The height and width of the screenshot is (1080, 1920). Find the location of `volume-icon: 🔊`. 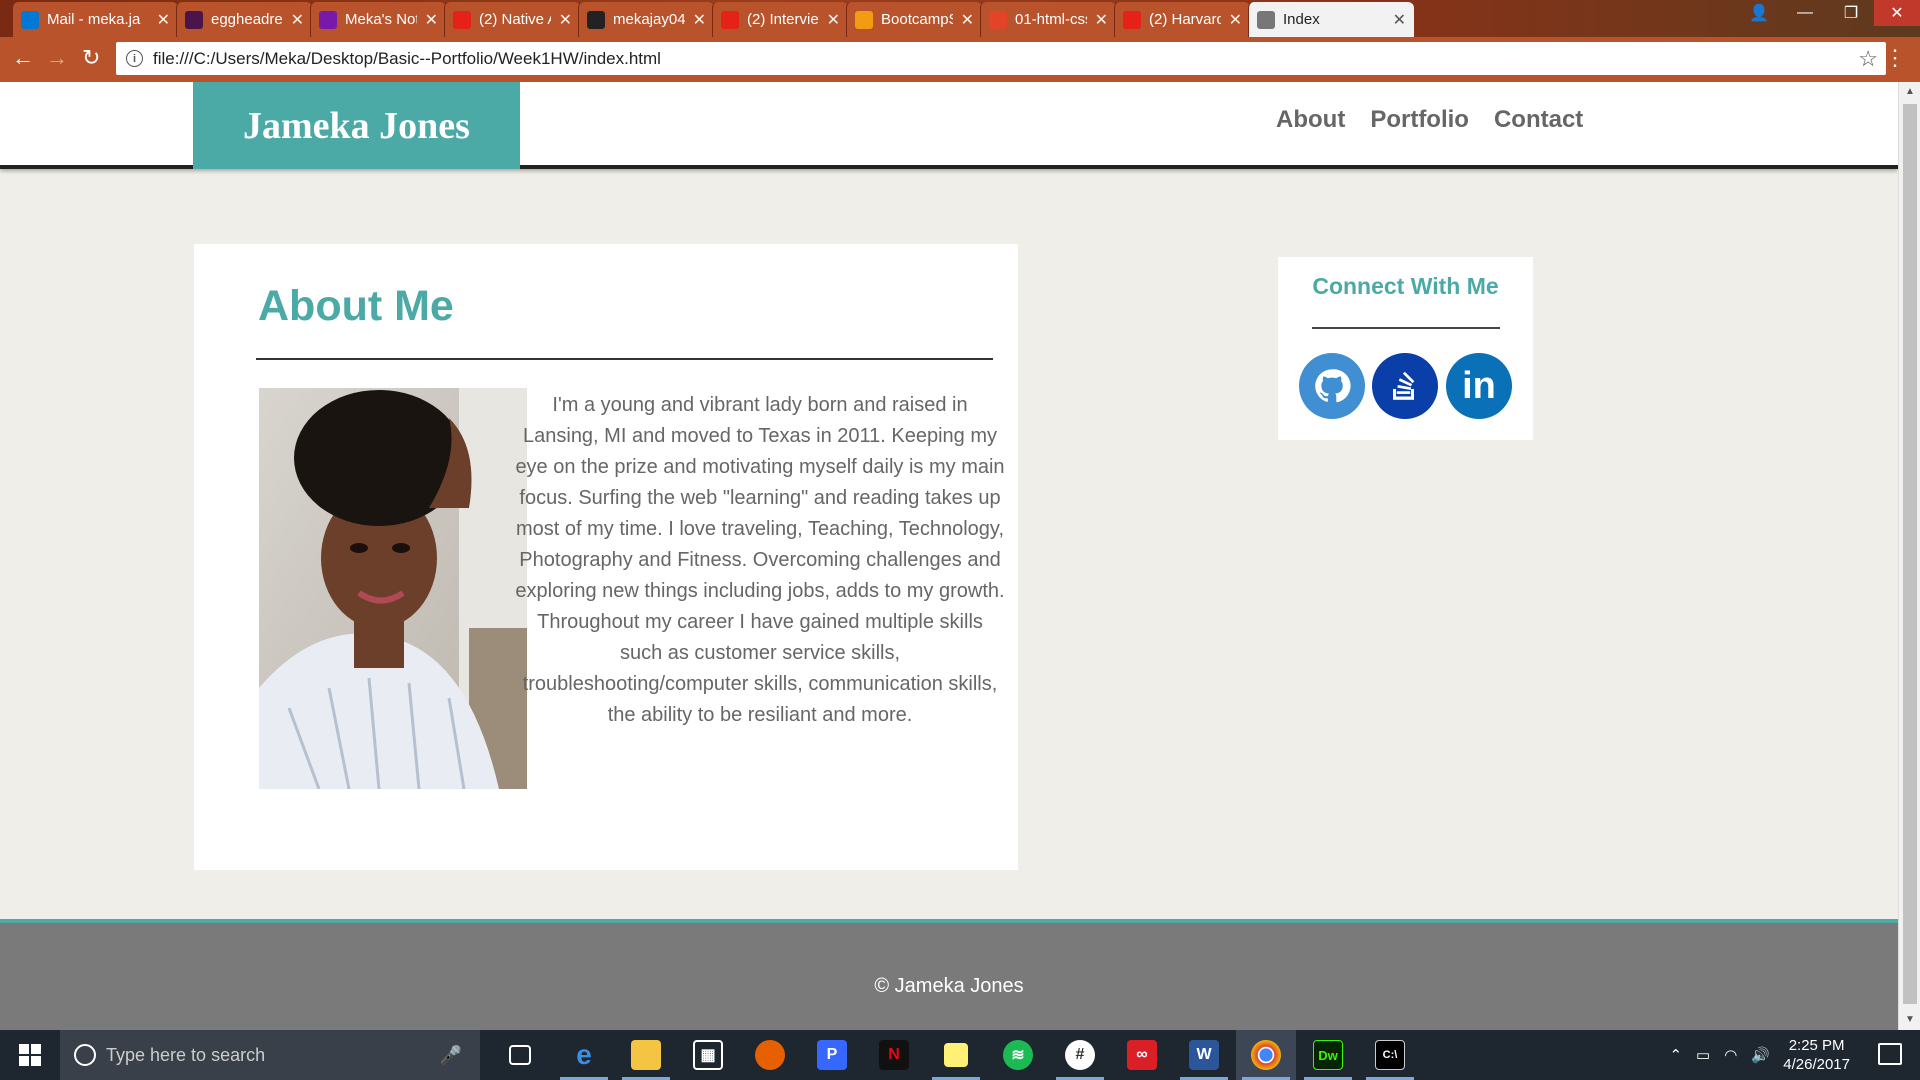

volume-icon: 🔊 is located at coordinates (1760, 1055).